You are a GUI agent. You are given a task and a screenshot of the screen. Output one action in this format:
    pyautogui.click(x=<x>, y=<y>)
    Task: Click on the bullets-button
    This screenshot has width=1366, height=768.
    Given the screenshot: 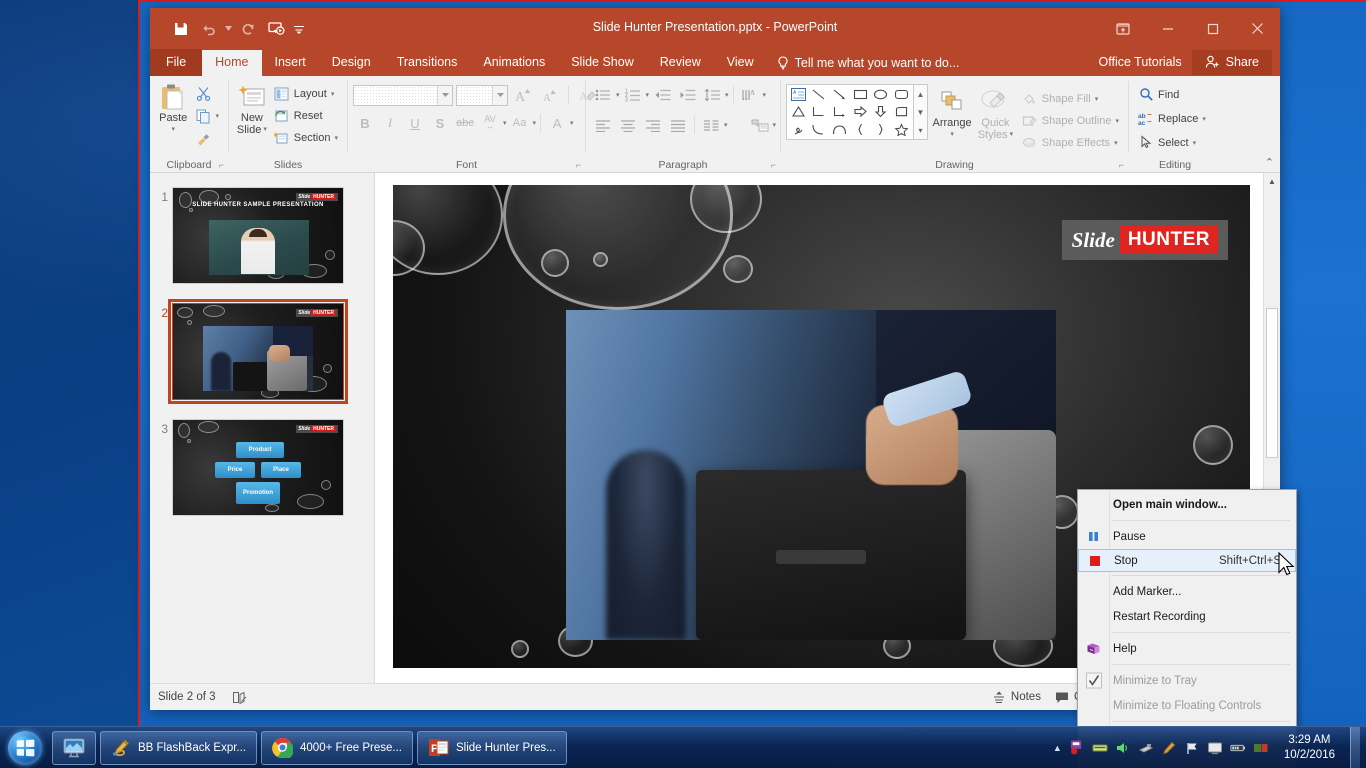 What is the action you would take?
    pyautogui.click(x=603, y=95)
    